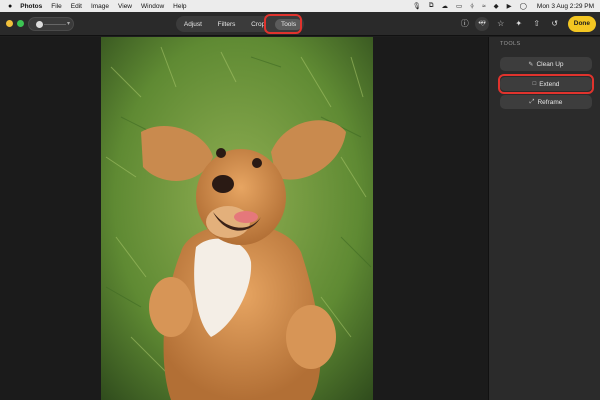 Image resolution: width=600 pixels, height=400 pixels. Describe the element at coordinates (532, 101) in the screenshot. I see `reframe-icon: ⤢` at that location.